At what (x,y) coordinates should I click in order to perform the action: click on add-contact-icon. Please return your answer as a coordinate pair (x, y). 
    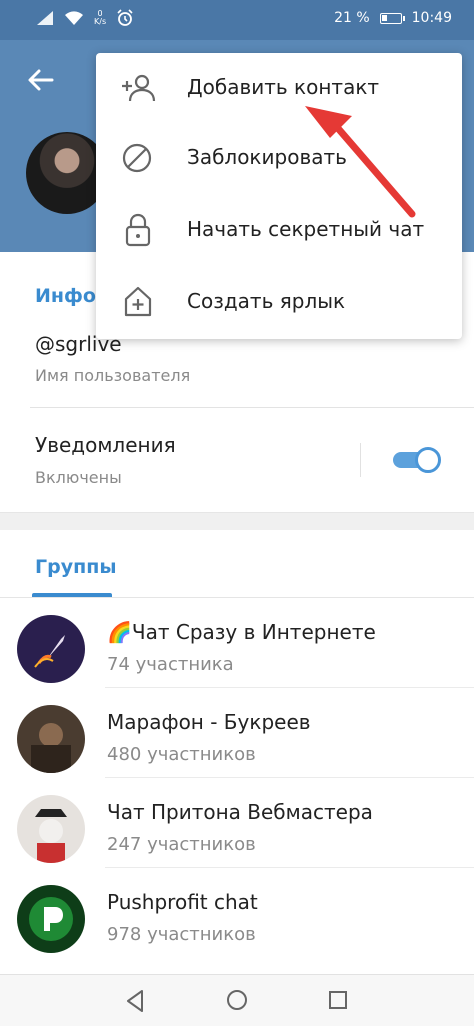
    Looking at the image, I should click on (139, 88).